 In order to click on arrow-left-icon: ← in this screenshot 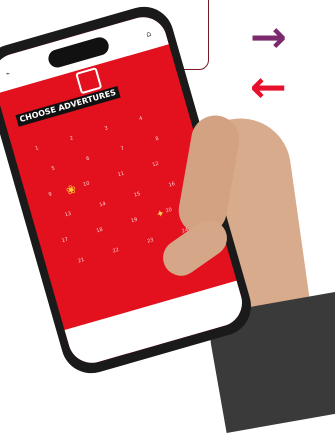, I will do `click(268, 87)`.